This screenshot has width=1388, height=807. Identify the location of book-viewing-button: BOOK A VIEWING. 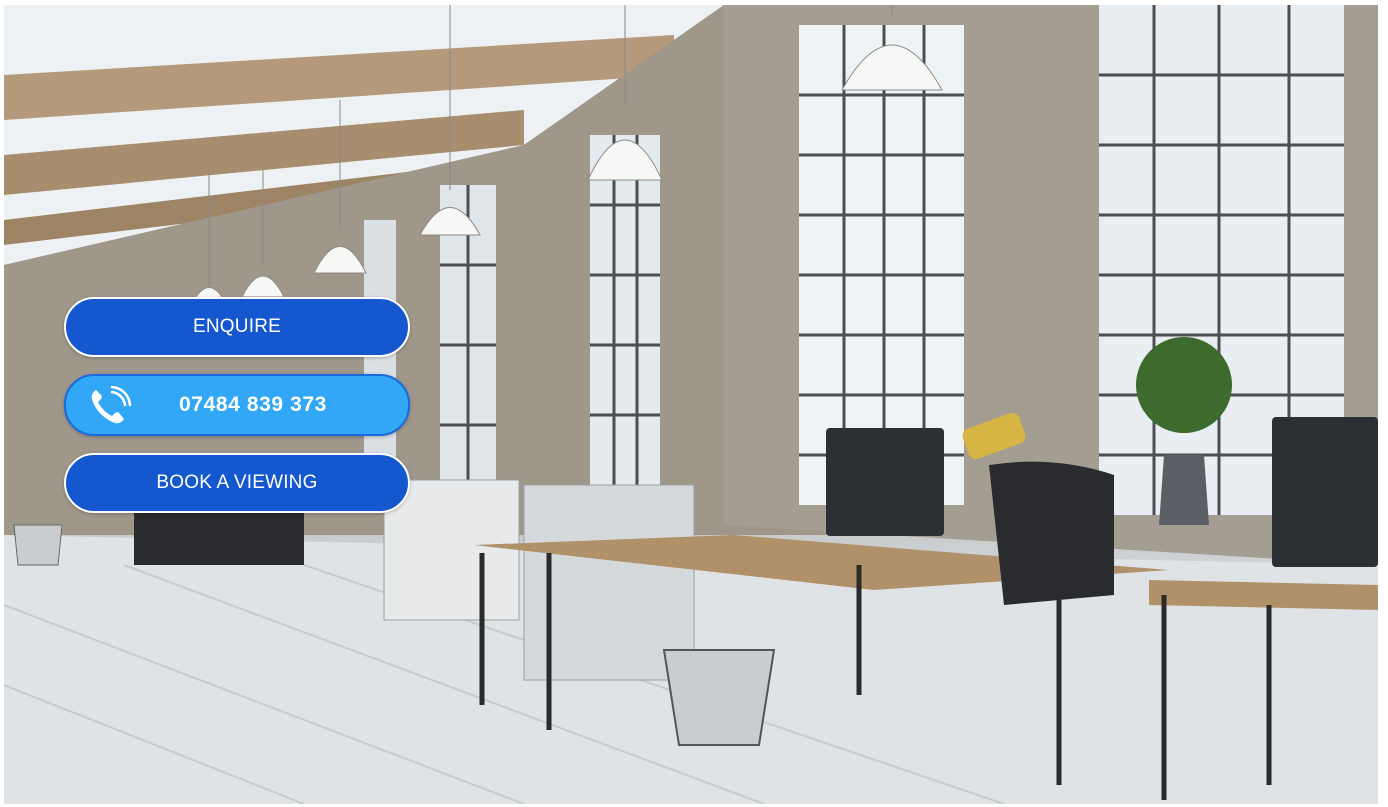
(237, 483).